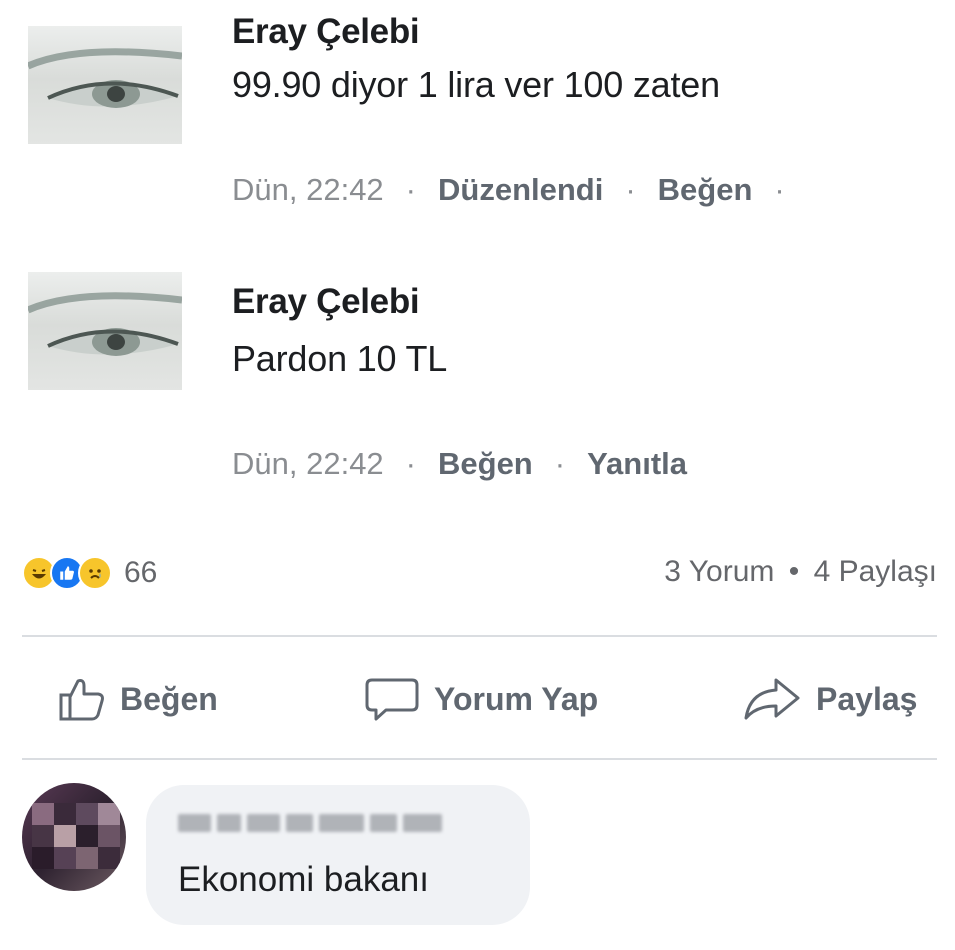 This screenshot has height=950, width=955. I want to click on like-button-label: Beğen, so click(169, 698).